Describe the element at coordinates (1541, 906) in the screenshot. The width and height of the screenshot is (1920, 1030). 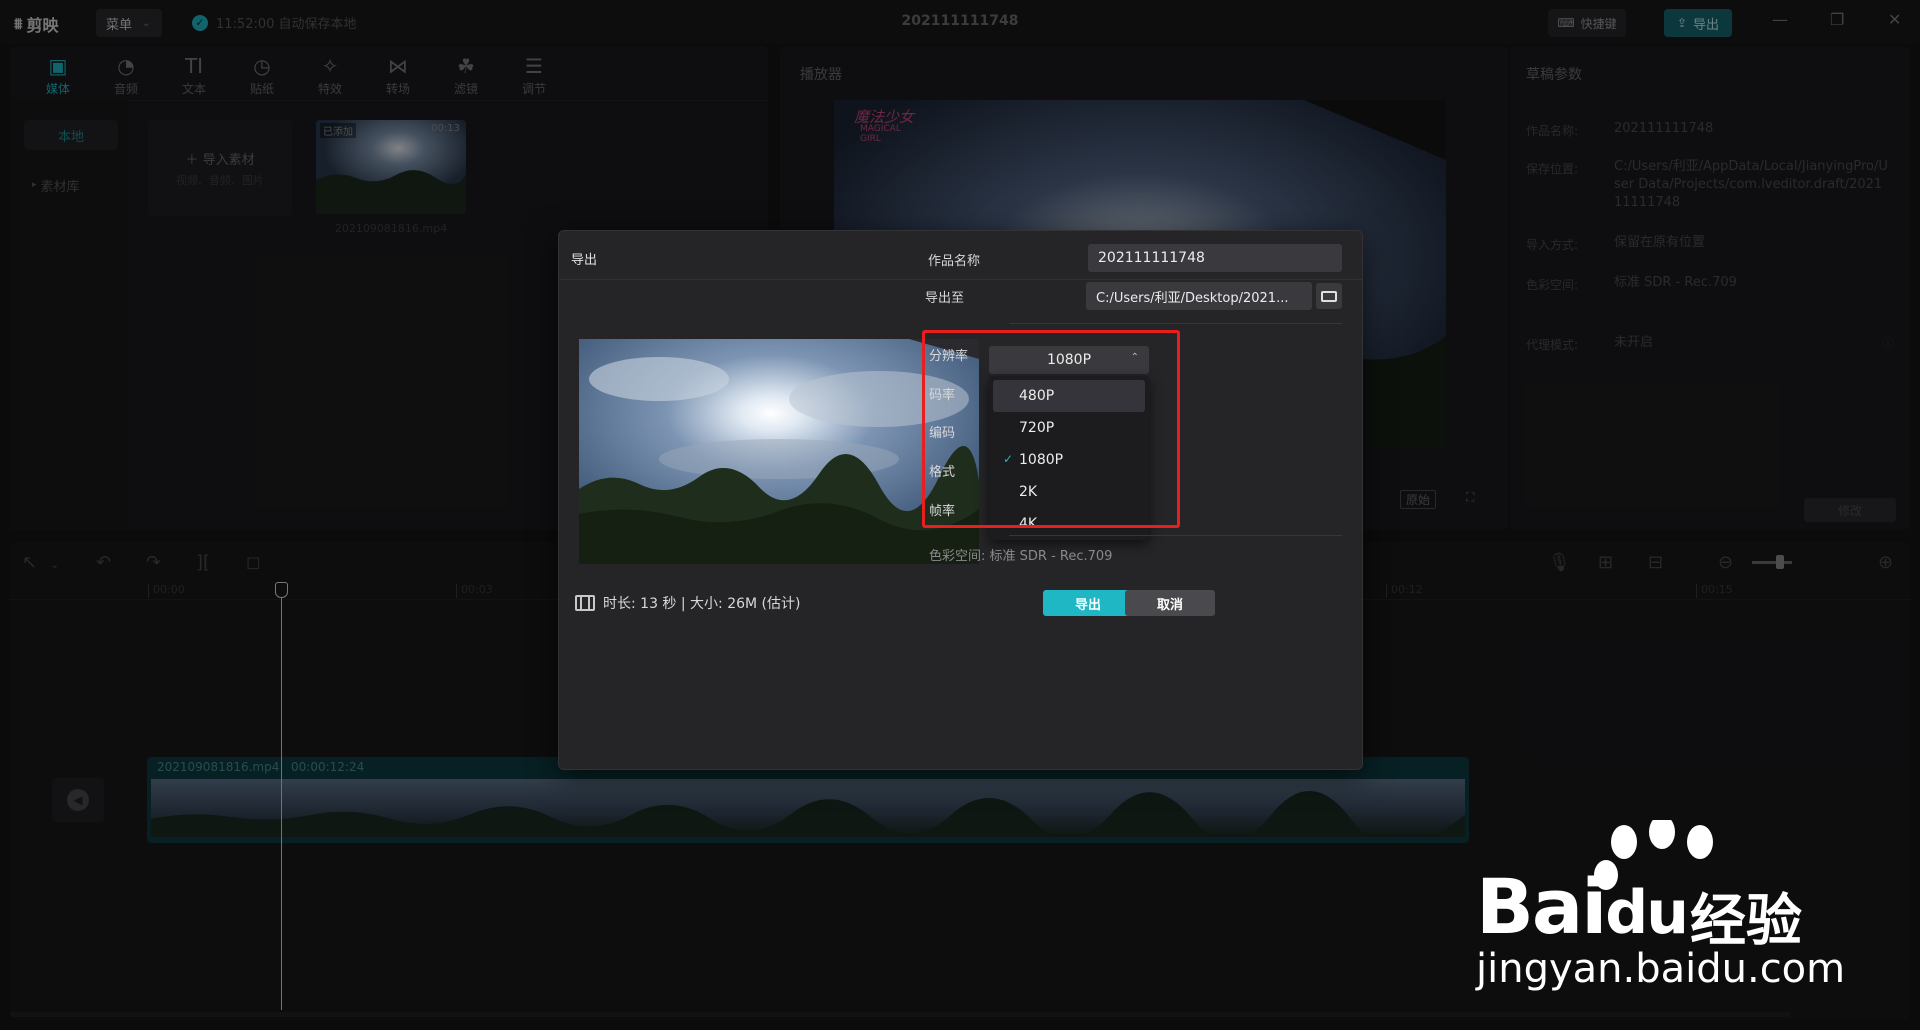
I see `watermark-brand-bai: Bai` at that location.